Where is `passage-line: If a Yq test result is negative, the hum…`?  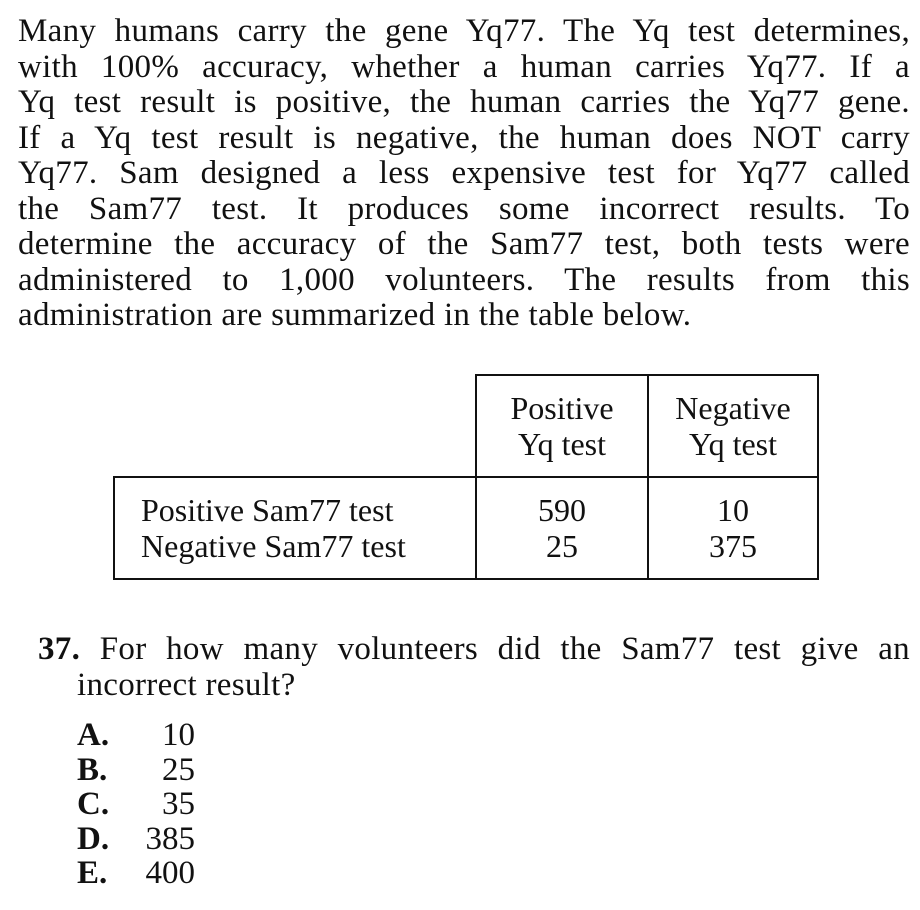
passage-line: If a Yq test result is negative, the hum… is located at coordinates (464, 137).